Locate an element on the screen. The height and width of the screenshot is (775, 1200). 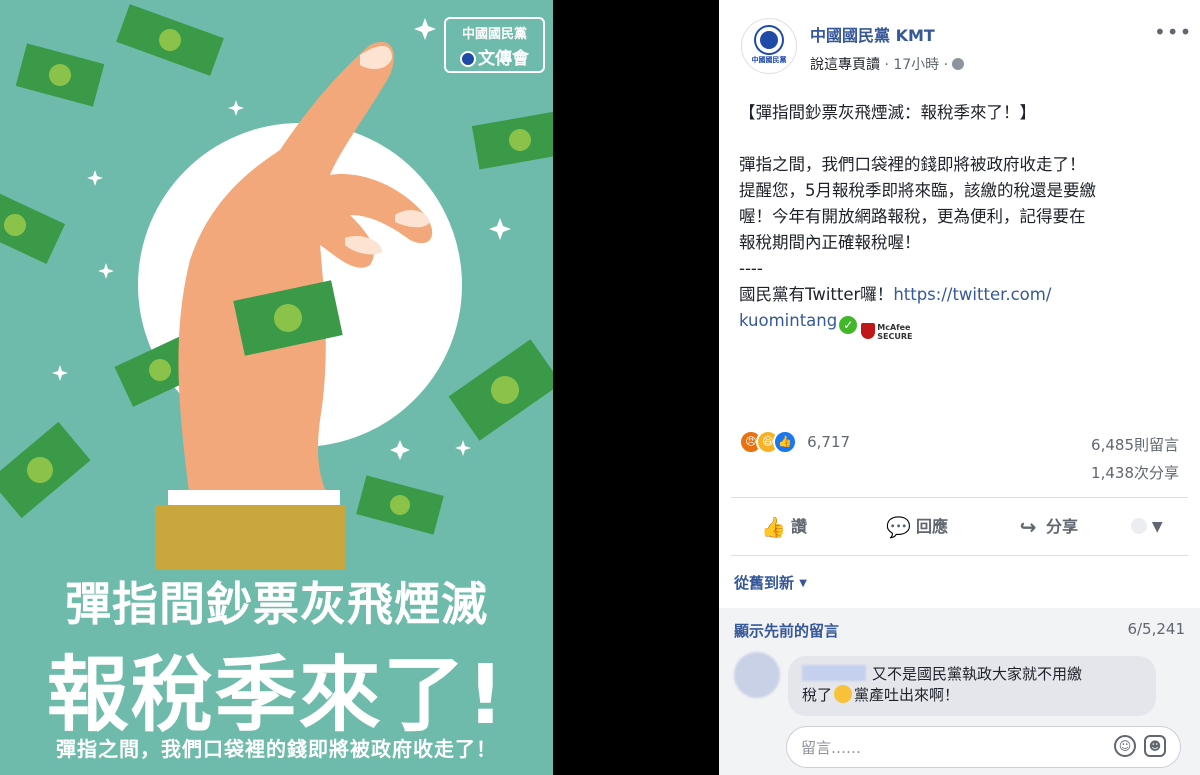
comment-pager: 6/5,241 is located at coordinates (1156, 629).